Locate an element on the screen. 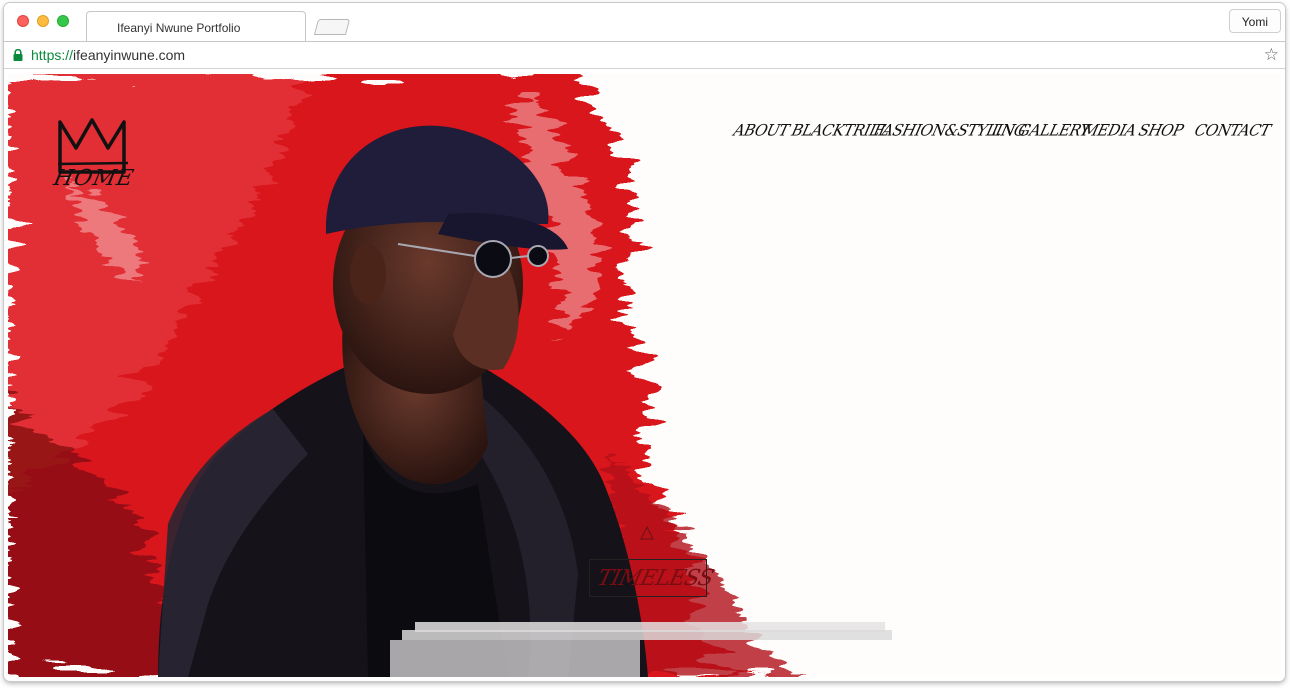 The image size is (1290, 688). tab-active: Ifeanyi Nwune Portfolio is located at coordinates (196, 26).